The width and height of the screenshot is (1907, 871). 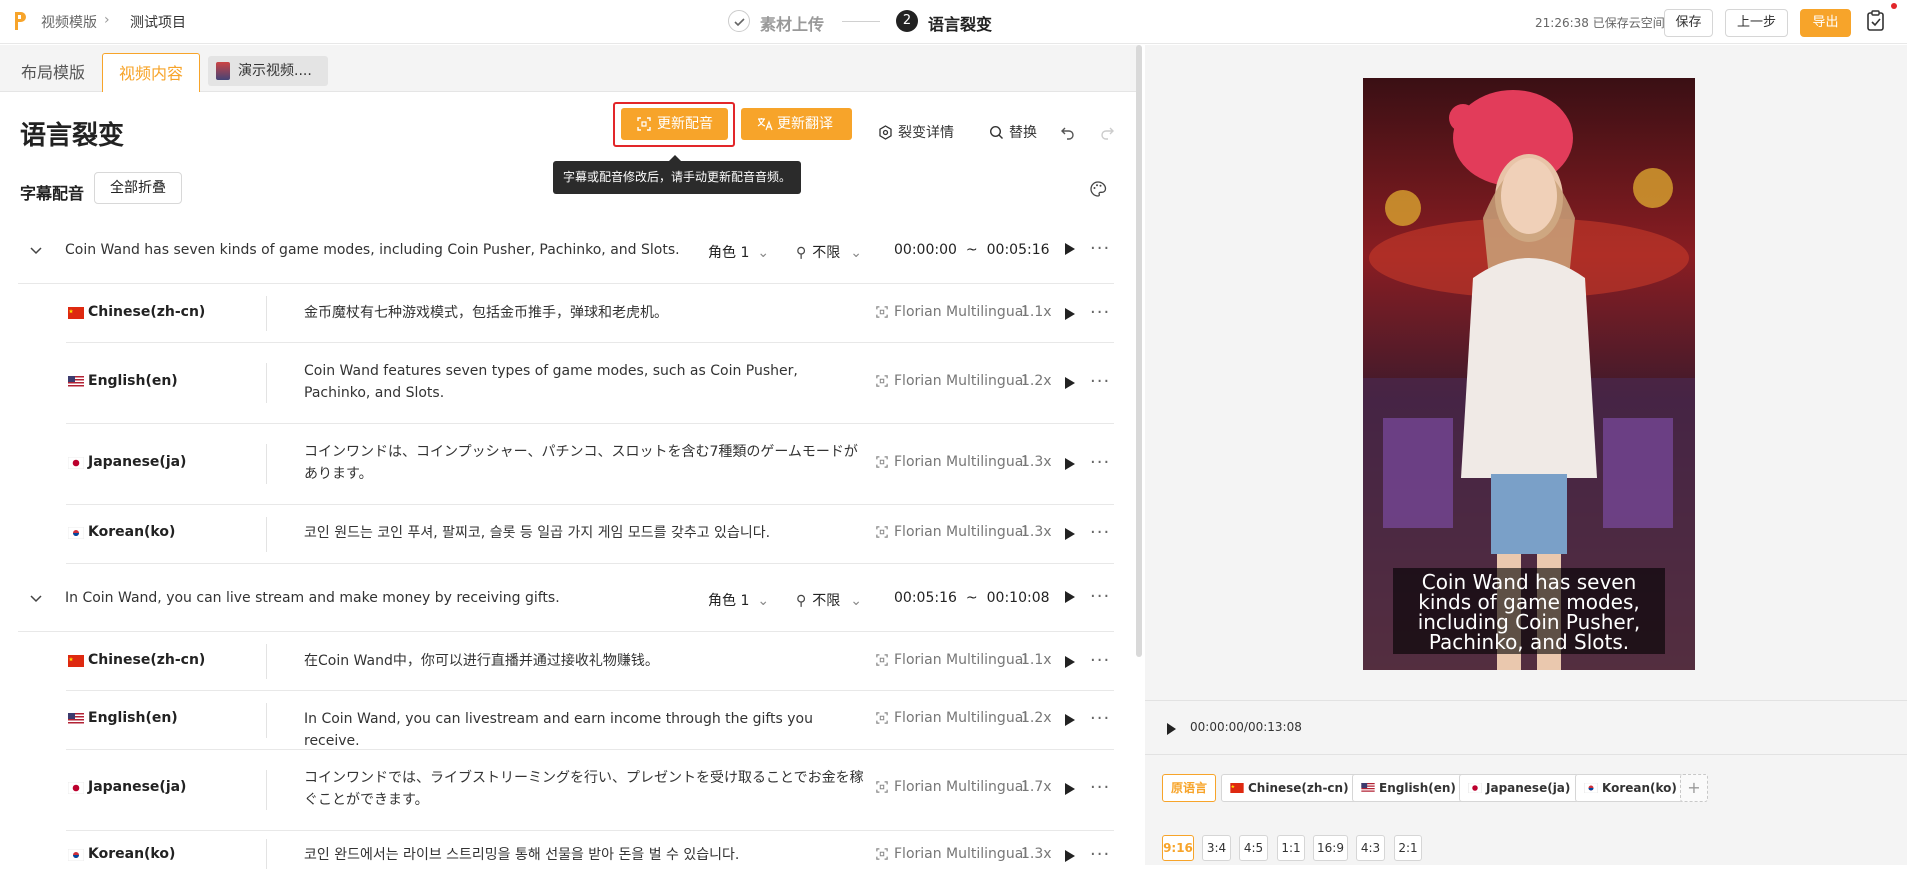 I want to click on export-button: 导出, so click(x=1825, y=23).